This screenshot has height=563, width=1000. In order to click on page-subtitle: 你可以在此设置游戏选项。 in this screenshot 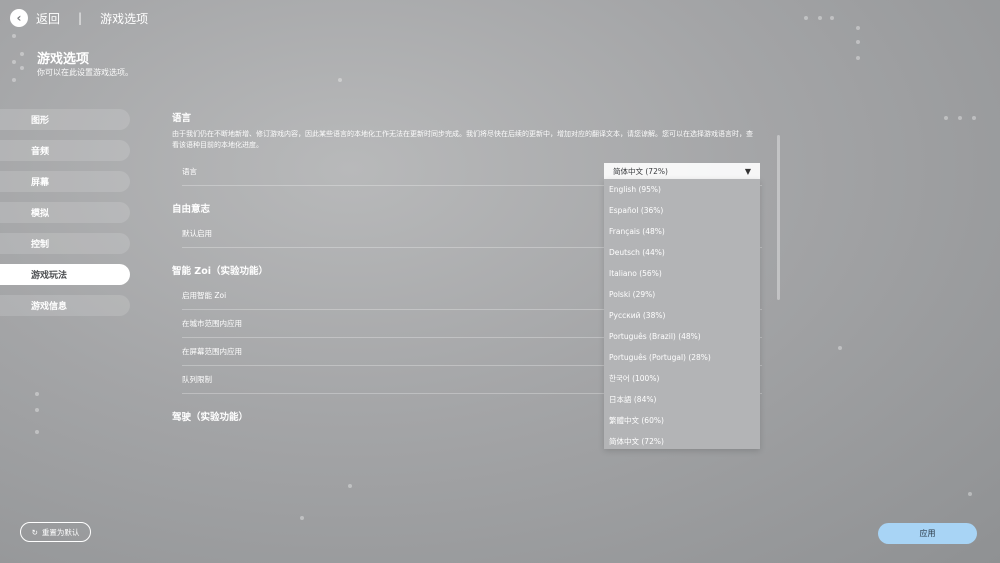, I will do `click(85, 72)`.